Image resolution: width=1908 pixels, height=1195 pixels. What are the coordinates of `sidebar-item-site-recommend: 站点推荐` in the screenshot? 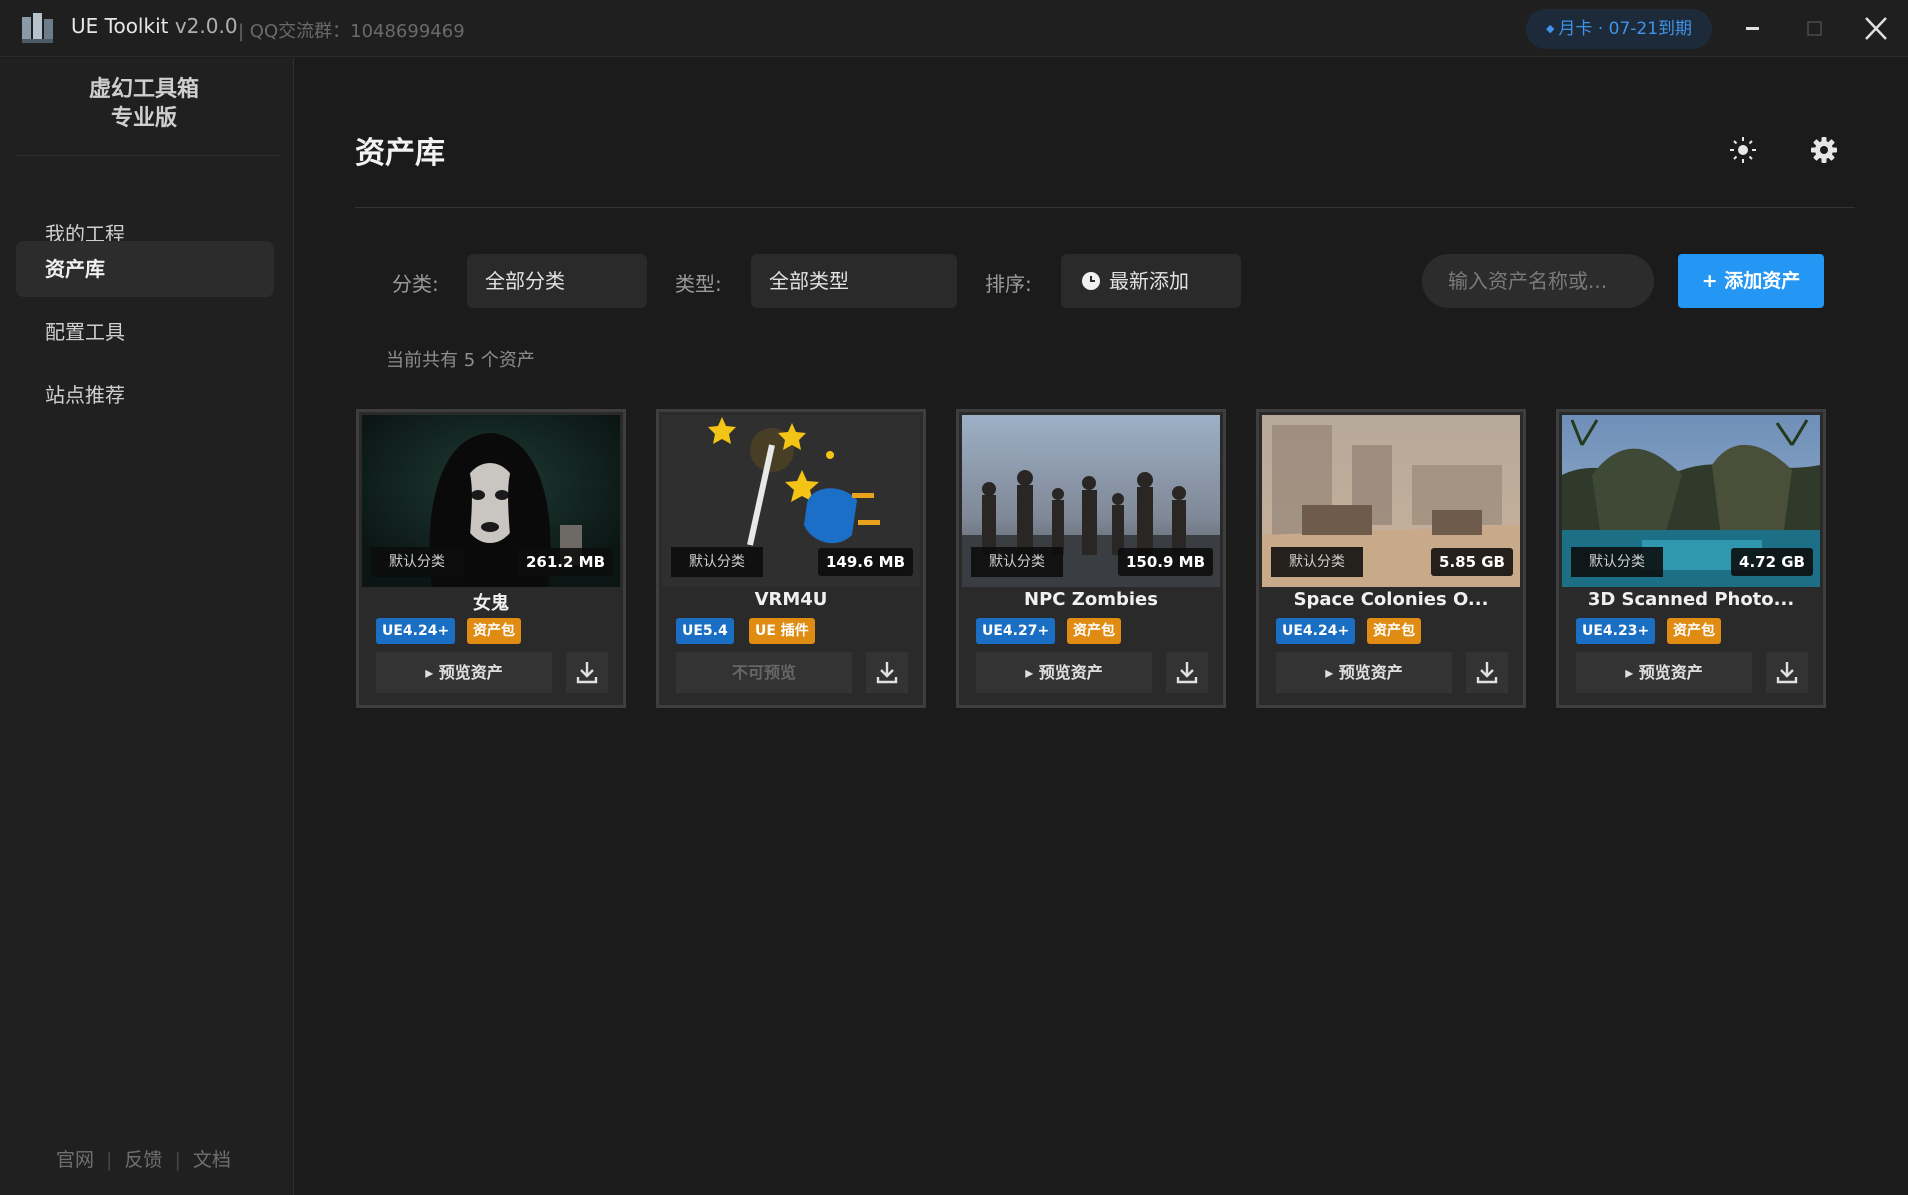 It's located at (145, 395).